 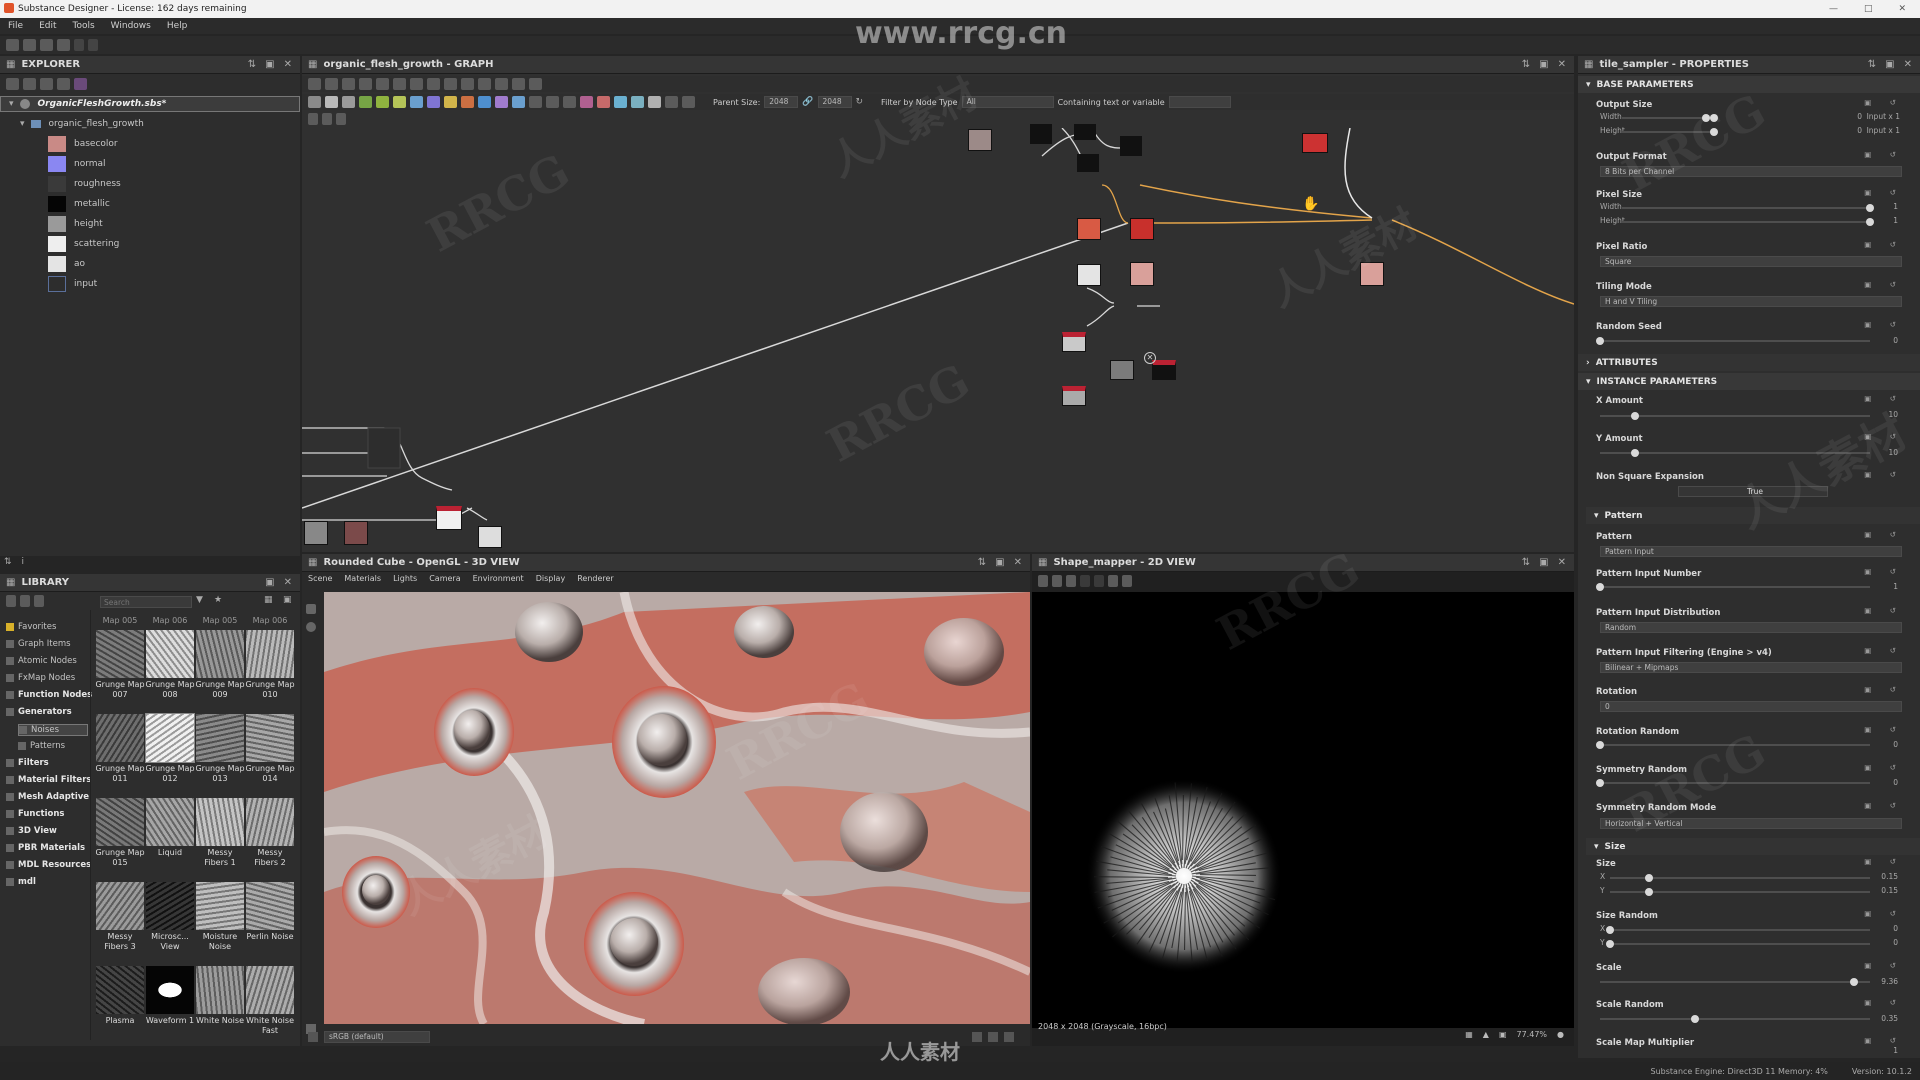 What do you see at coordinates (327, 119) in the screenshot?
I see `pin-toggle-icon` at bounding box center [327, 119].